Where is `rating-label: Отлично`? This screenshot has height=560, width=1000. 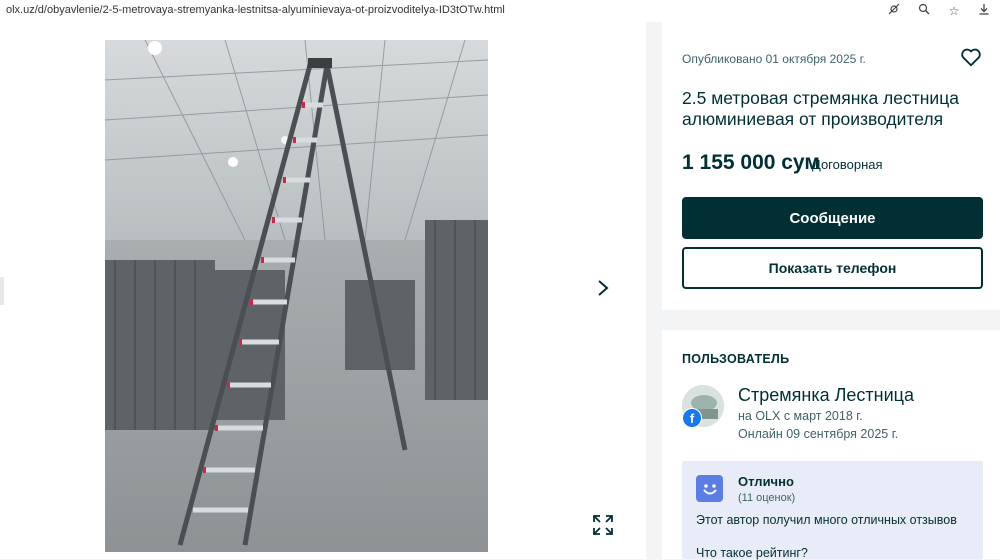
rating-label: Отлично is located at coordinates (766, 481).